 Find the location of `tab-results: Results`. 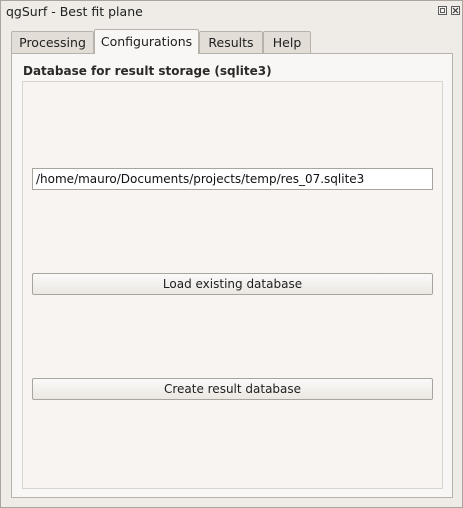

tab-results: Results is located at coordinates (231, 42).